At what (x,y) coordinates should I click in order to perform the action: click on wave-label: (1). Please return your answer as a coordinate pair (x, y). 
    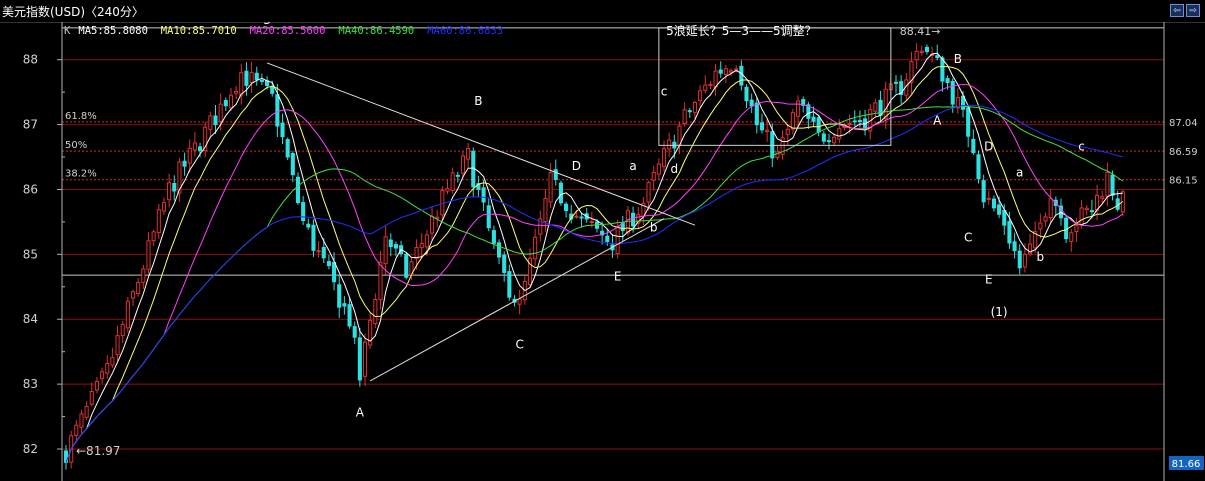
    Looking at the image, I should click on (999, 312).